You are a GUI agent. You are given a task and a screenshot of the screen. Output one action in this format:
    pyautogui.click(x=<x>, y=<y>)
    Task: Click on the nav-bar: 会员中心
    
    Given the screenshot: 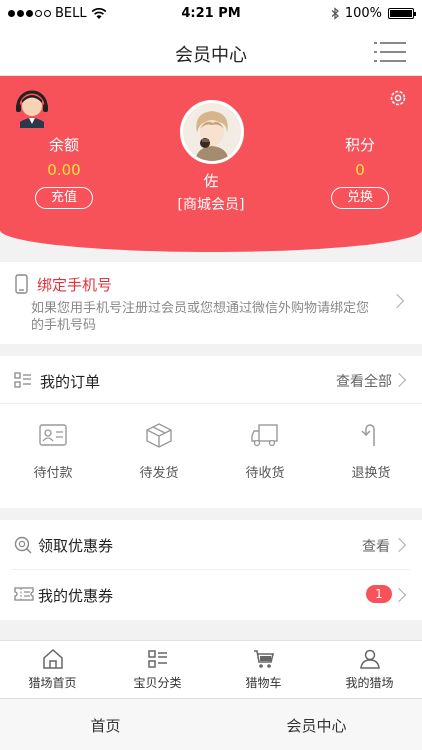 What is the action you would take?
    pyautogui.click(x=211, y=52)
    